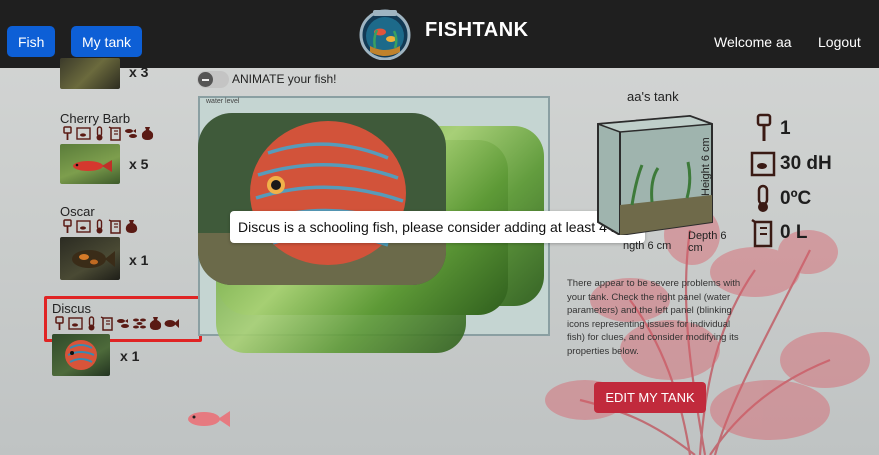  What do you see at coordinates (753, 42) in the screenshot?
I see `welcome-text: Welcome aa` at bounding box center [753, 42].